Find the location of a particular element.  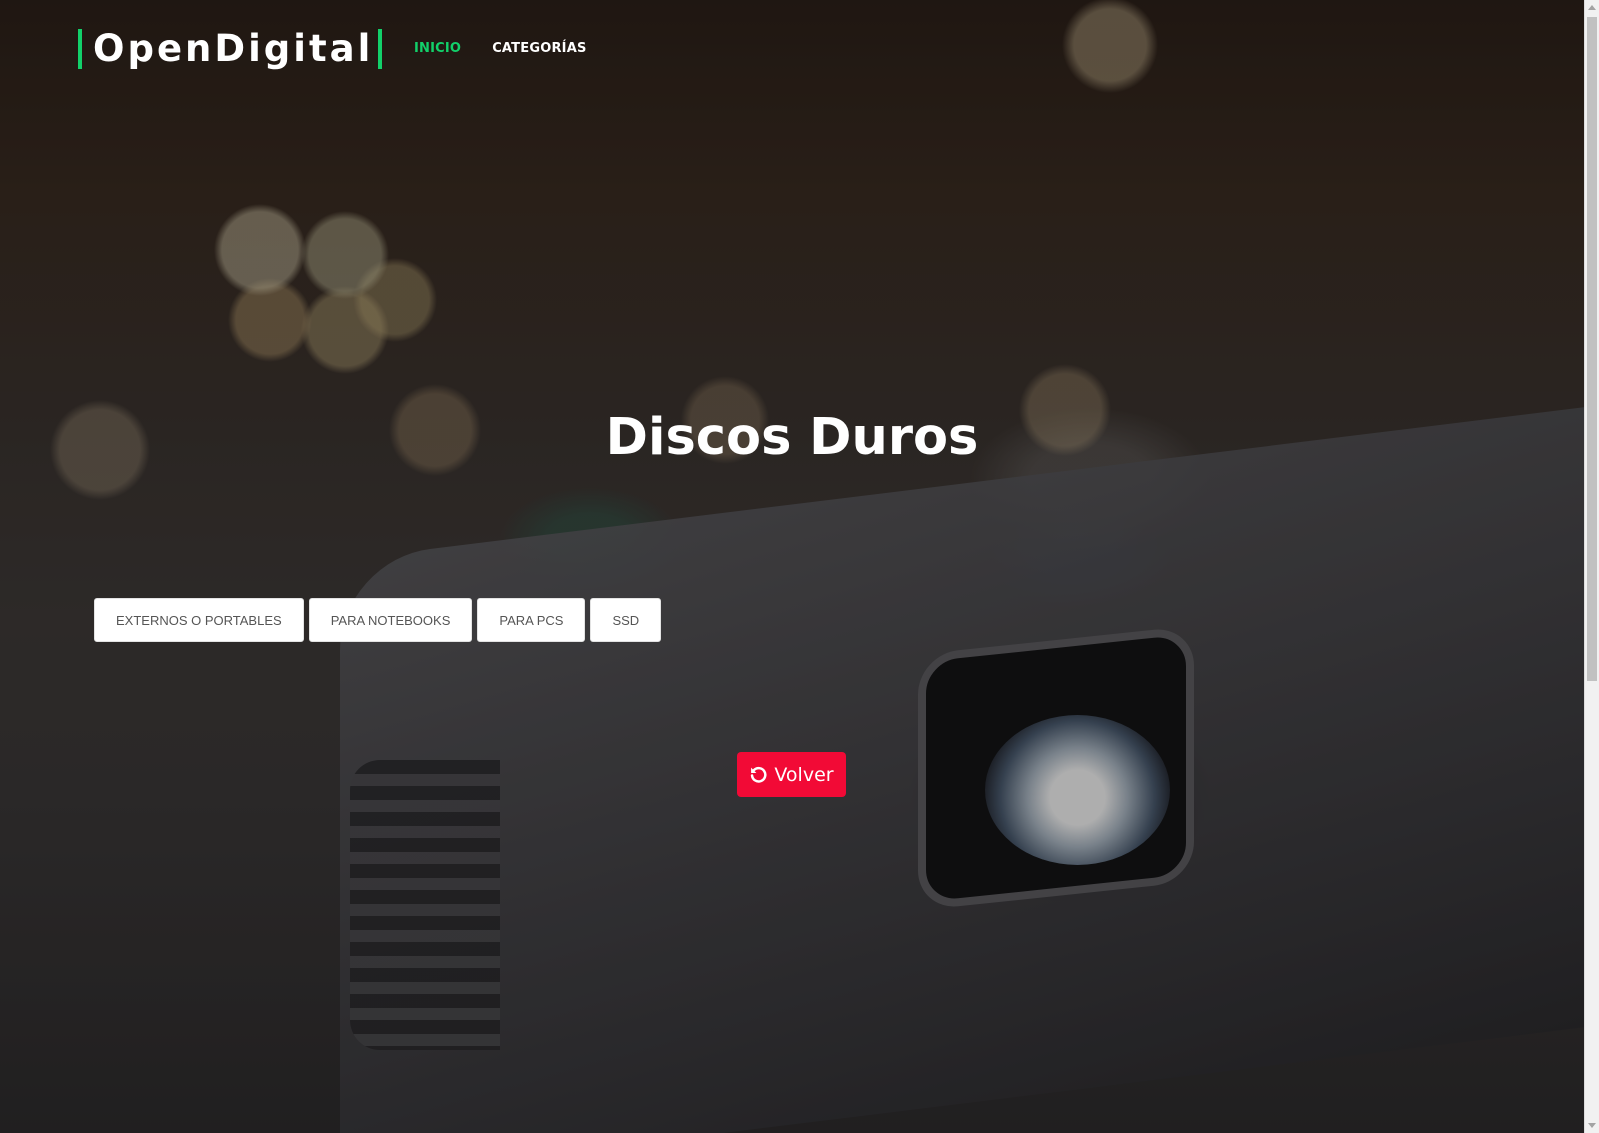

nav-link-categorias: CATEGORÍAS is located at coordinates (539, 48).